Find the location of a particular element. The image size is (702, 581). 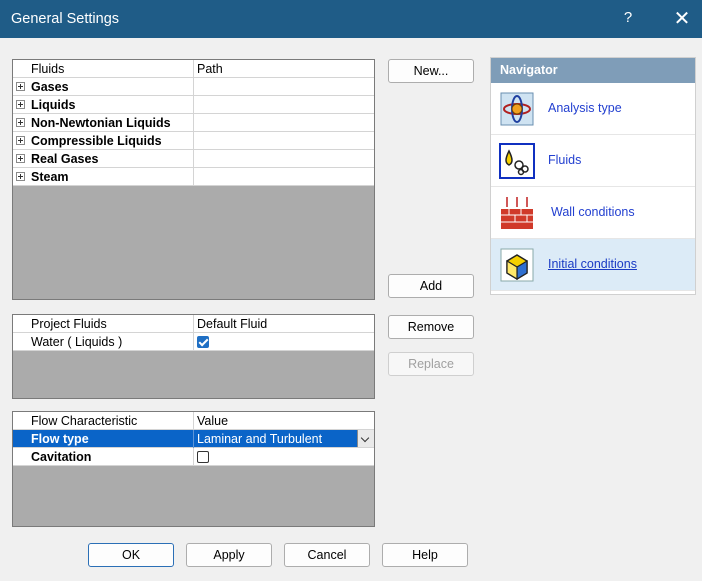

column-header-fluids: Fluids is located at coordinates (48, 69).